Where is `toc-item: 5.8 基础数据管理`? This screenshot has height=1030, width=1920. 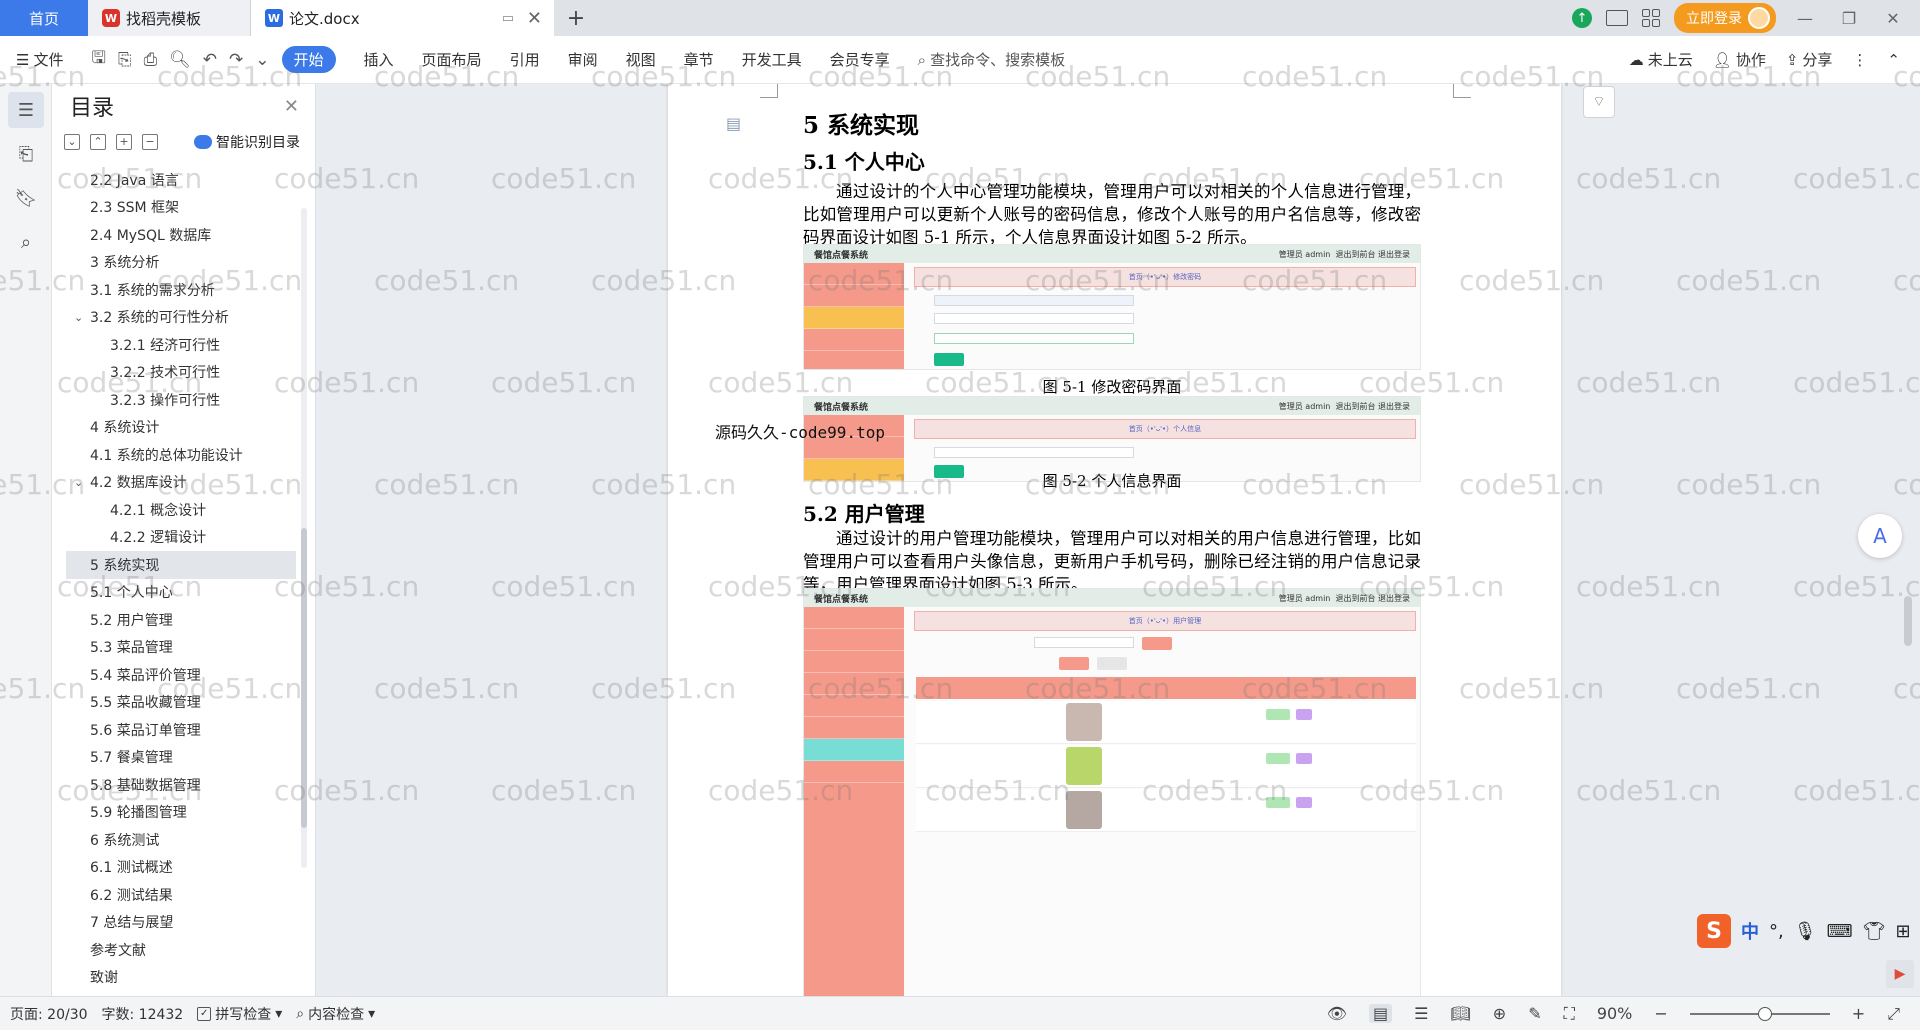 toc-item: 5.8 基础数据管理 is located at coordinates (181, 785).